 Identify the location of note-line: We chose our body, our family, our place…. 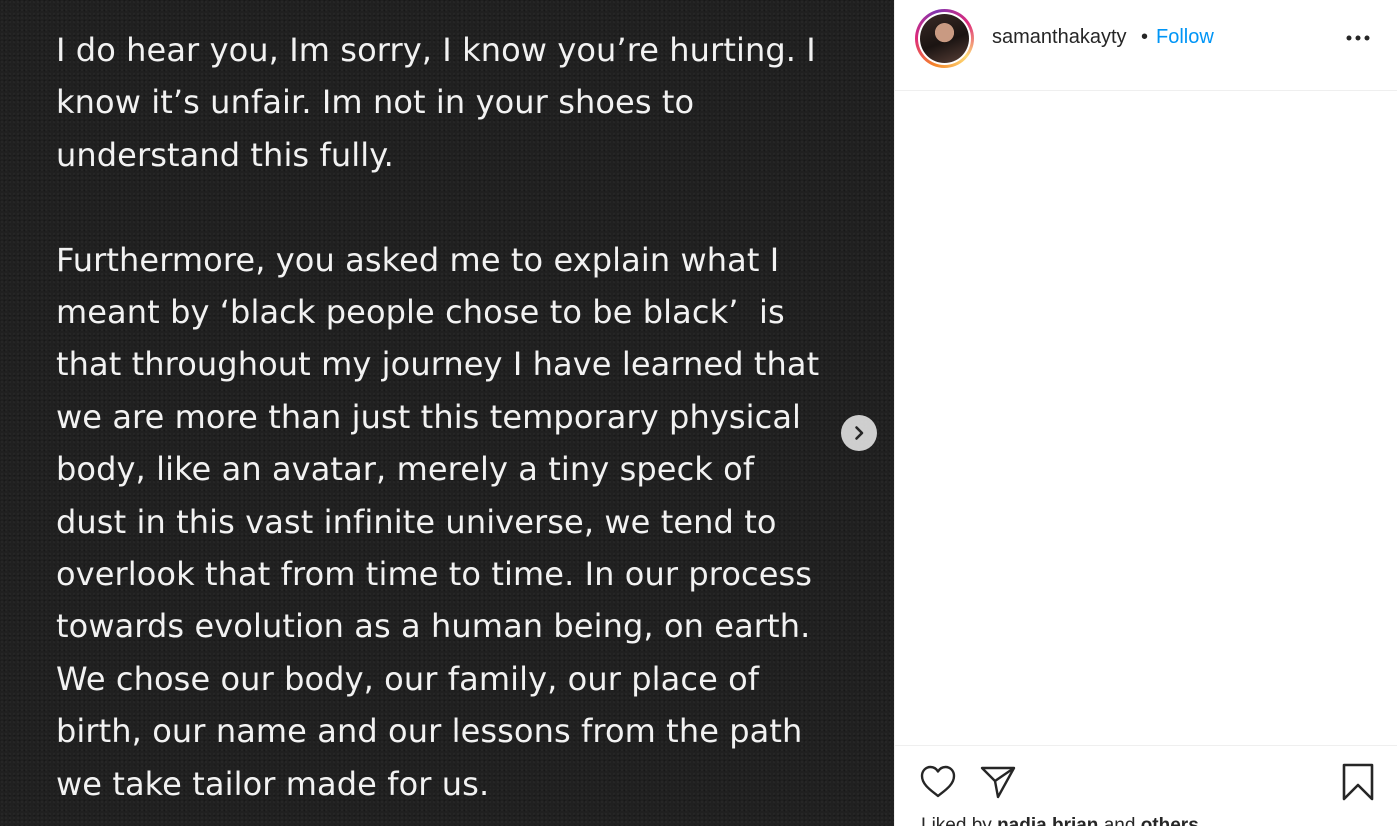
(408, 678).